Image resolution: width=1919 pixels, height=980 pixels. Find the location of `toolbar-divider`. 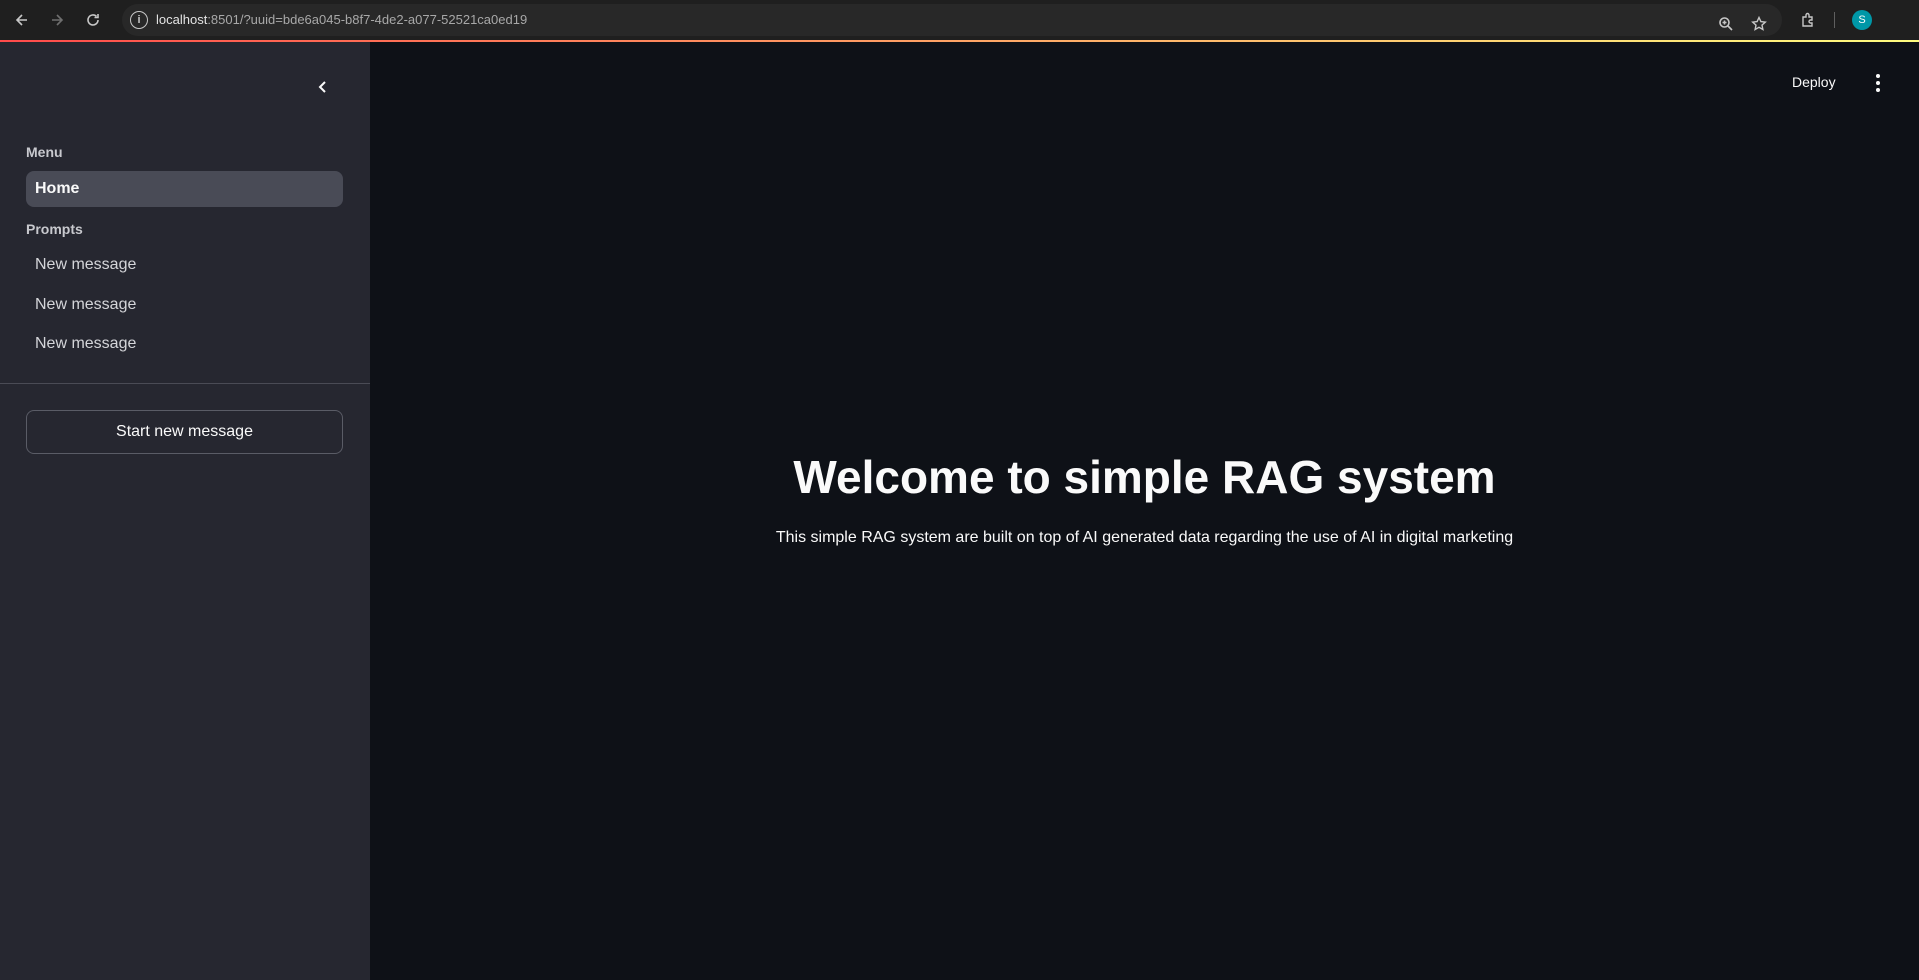

toolbar-divider is located at coordinates (1834, 20).